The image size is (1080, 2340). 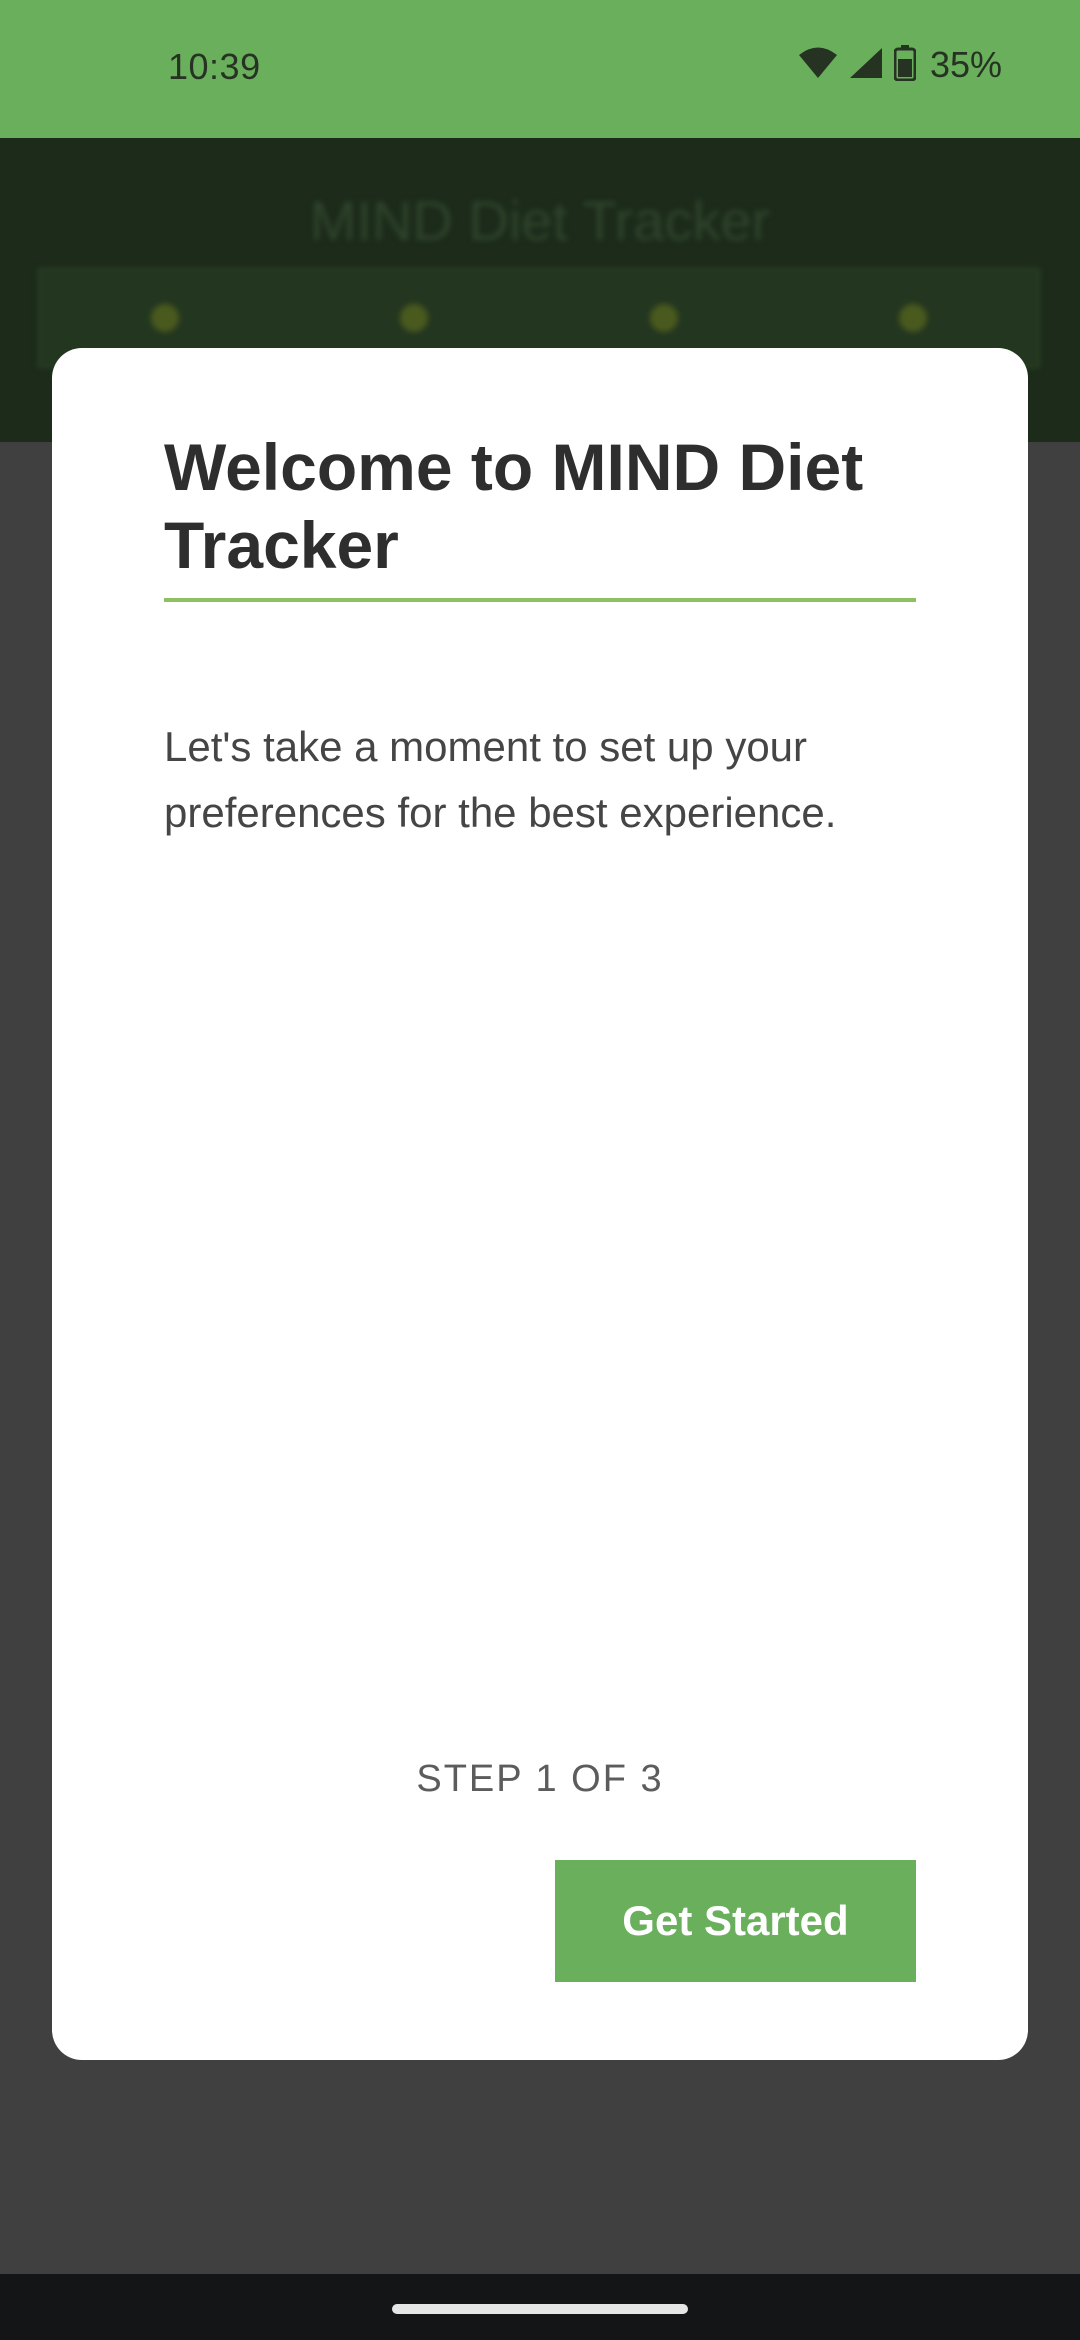 I want to click on app-title: MIND Diet Tracker, so click(x=540, y=220).